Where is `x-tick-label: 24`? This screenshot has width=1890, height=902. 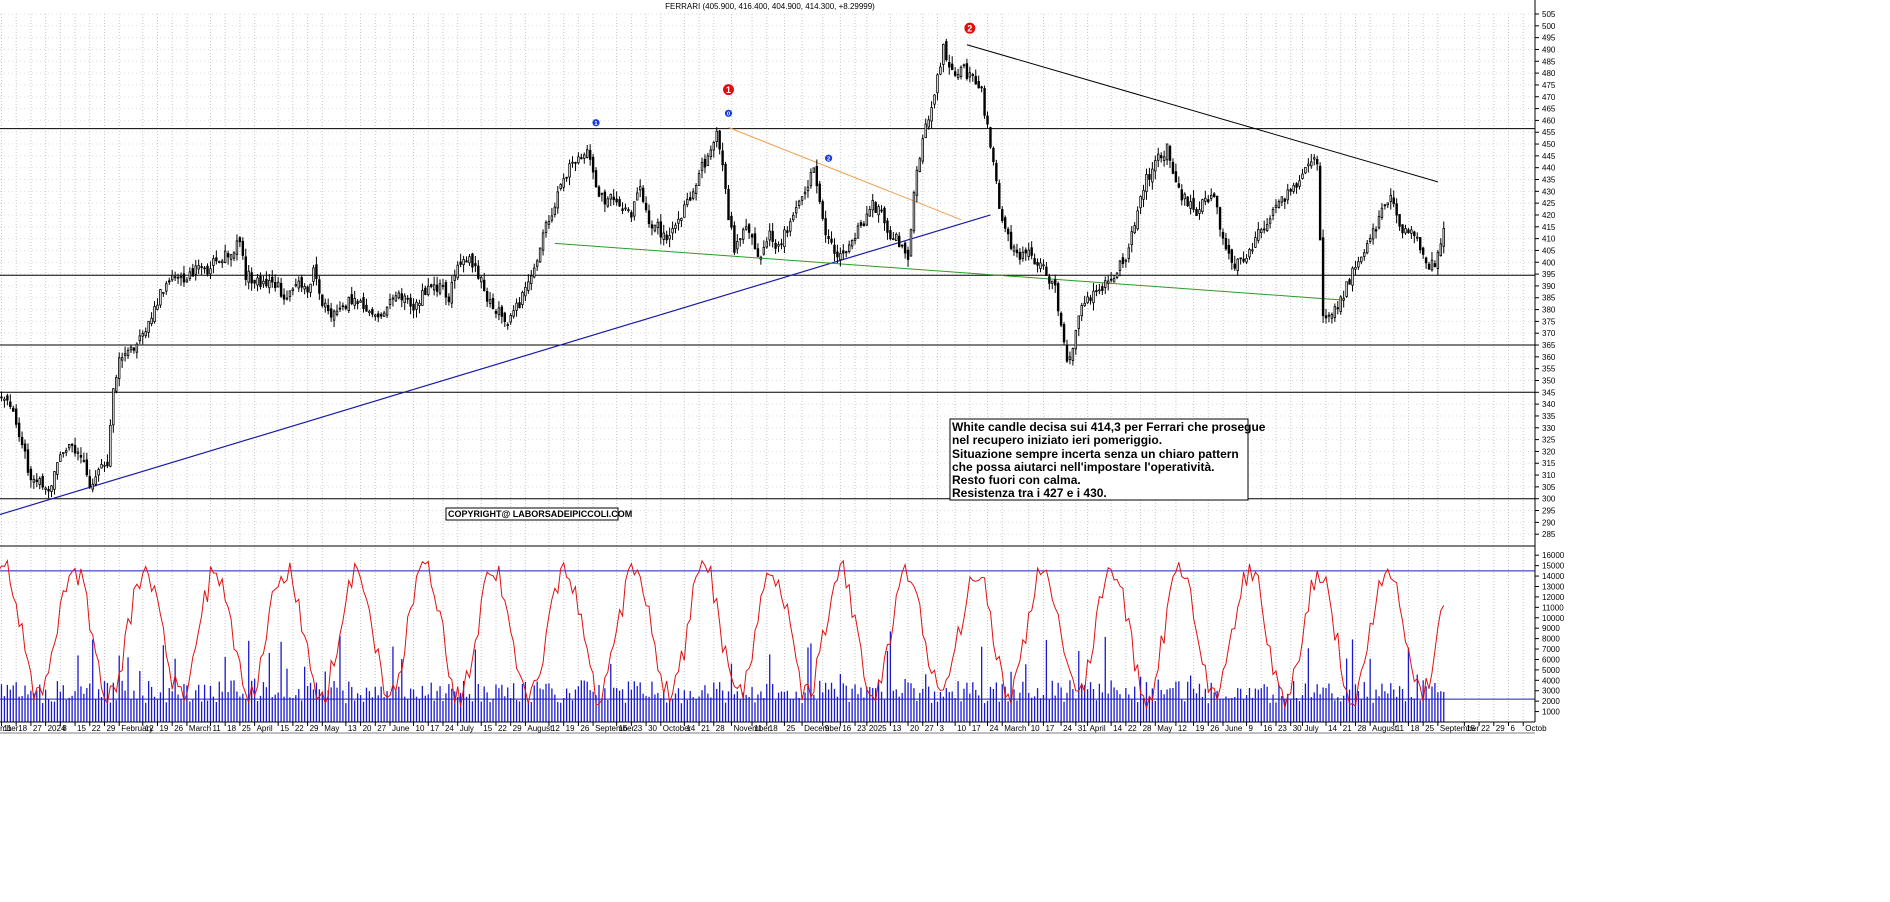 x-tick-label: 24 is located at coordinates (449, 728).